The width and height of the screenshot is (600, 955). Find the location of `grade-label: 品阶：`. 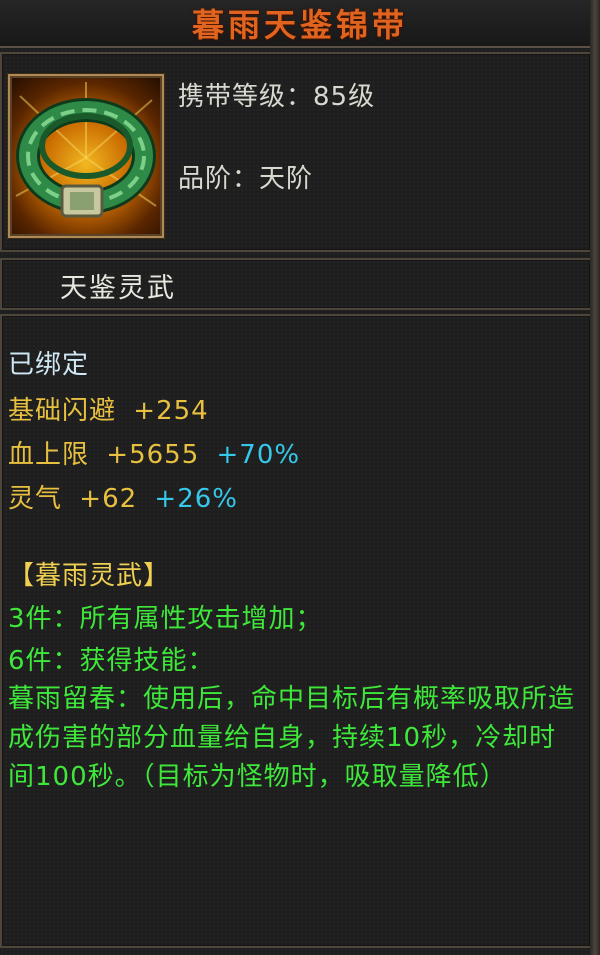

grade-label: 品阶： is located at coordinates (219, 179).